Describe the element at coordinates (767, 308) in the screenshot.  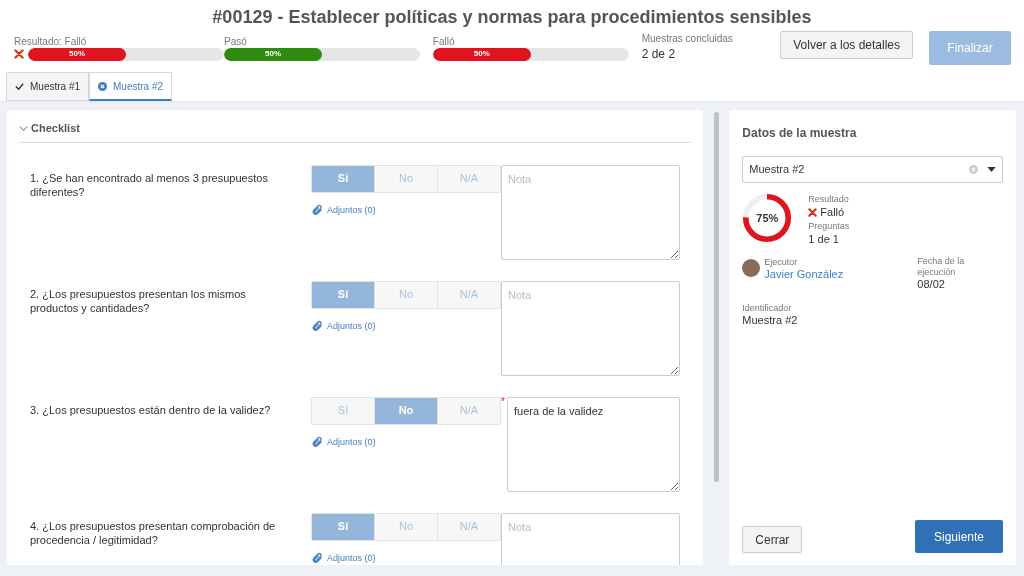
I see `identifier-label: Identificador` at that location.